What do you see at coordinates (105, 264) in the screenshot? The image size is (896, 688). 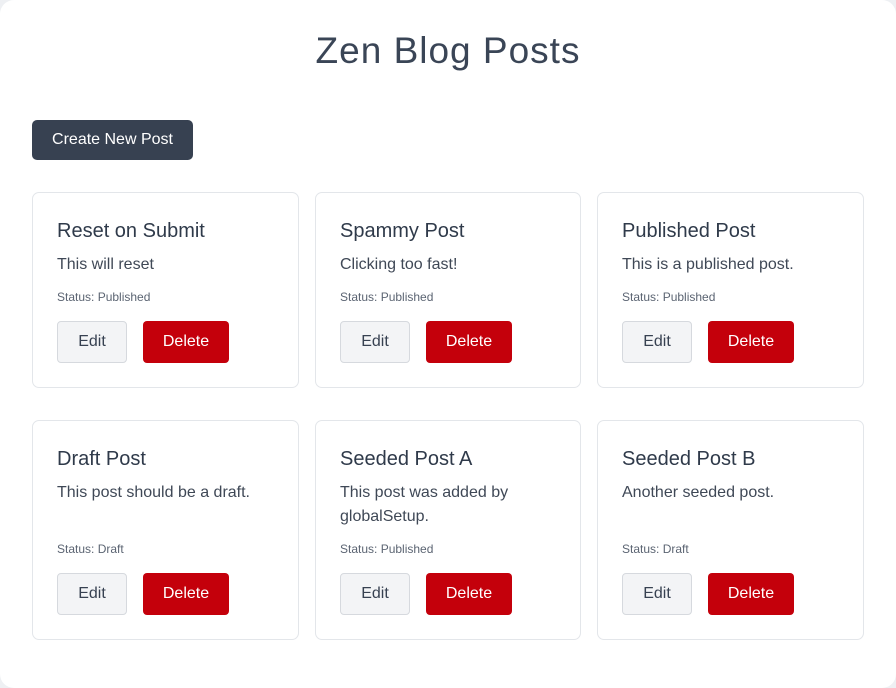 I see `post-body: This will reset` at bounding box center [105, 264].